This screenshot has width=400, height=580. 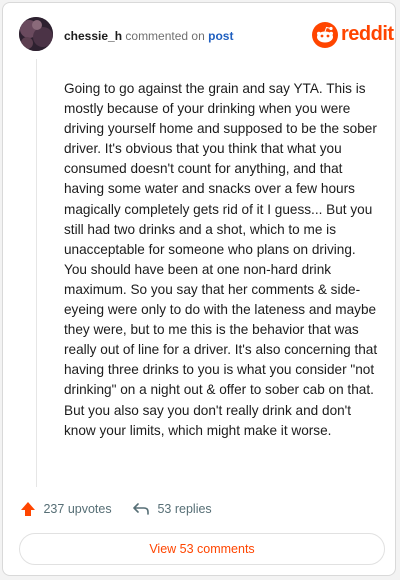 I want to click on upvote-button: 237 upvotes, so click(x=66, y=509).